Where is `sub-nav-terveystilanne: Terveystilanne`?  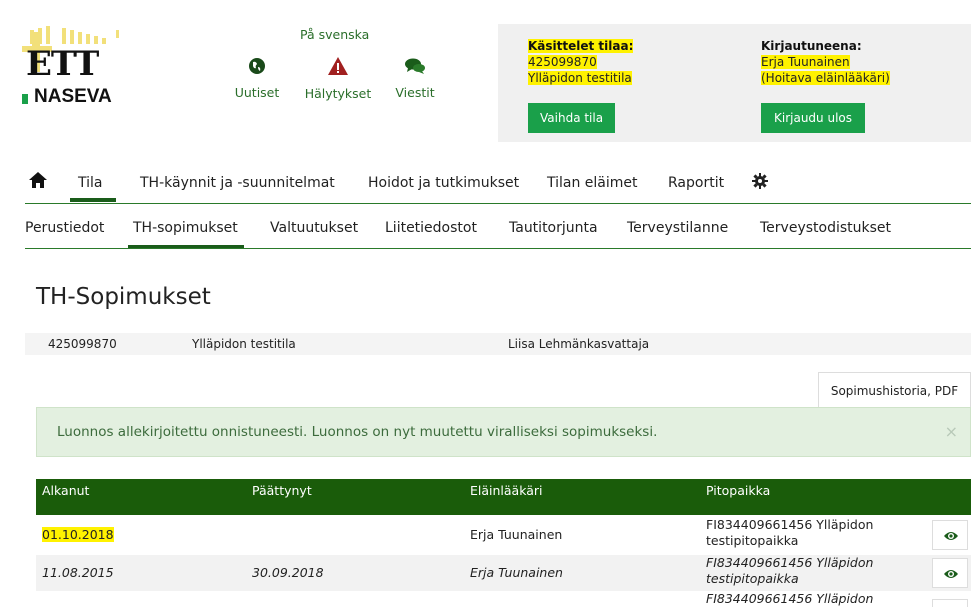
sub-nav-terveystilanne: Terveystilanne is located at coordinates (677, 228).